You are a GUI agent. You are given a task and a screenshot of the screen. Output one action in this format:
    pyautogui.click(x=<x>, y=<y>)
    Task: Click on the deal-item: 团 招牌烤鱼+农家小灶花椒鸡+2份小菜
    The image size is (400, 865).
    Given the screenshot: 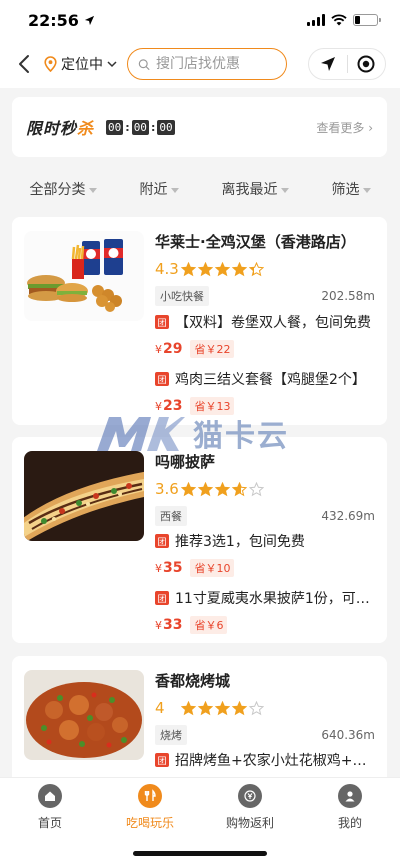 What is the action you would take?
    pyautogui.click(x=265, y=760)
    